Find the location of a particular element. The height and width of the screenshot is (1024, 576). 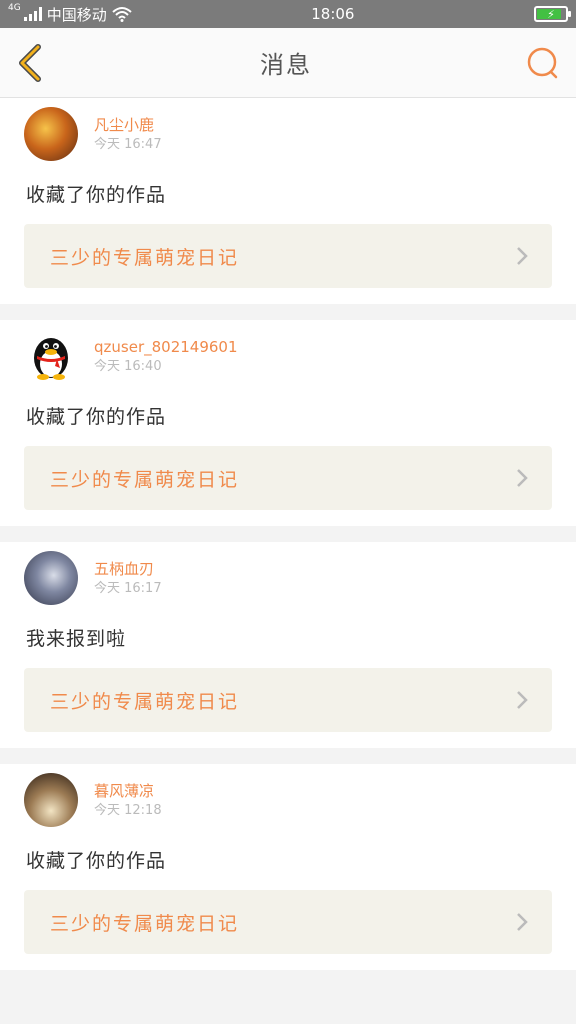

message-user: 五柄血刃 今天 16:17 is located at coordinates (288, 578).